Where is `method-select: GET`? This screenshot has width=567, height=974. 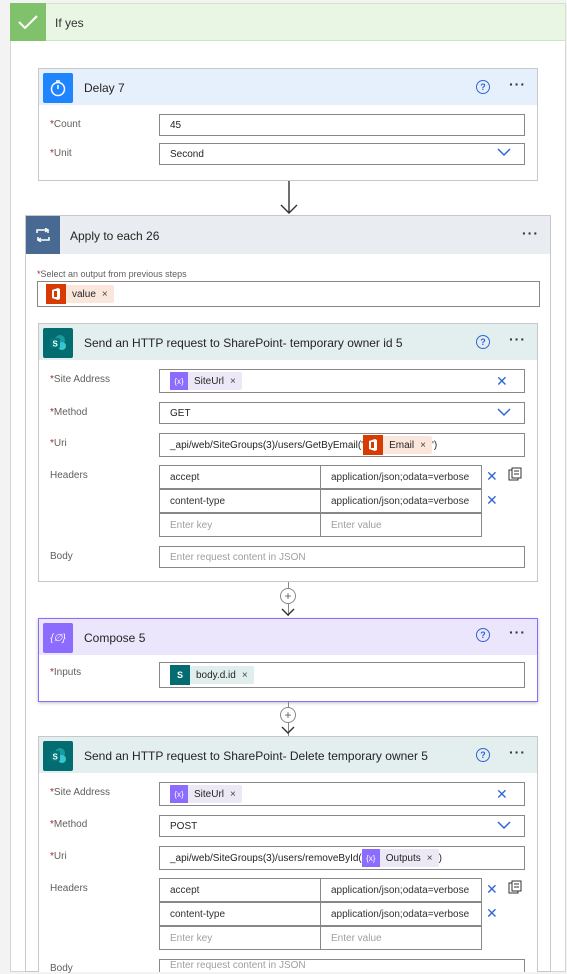
method-select: GET is located at coordinates (342, 413).